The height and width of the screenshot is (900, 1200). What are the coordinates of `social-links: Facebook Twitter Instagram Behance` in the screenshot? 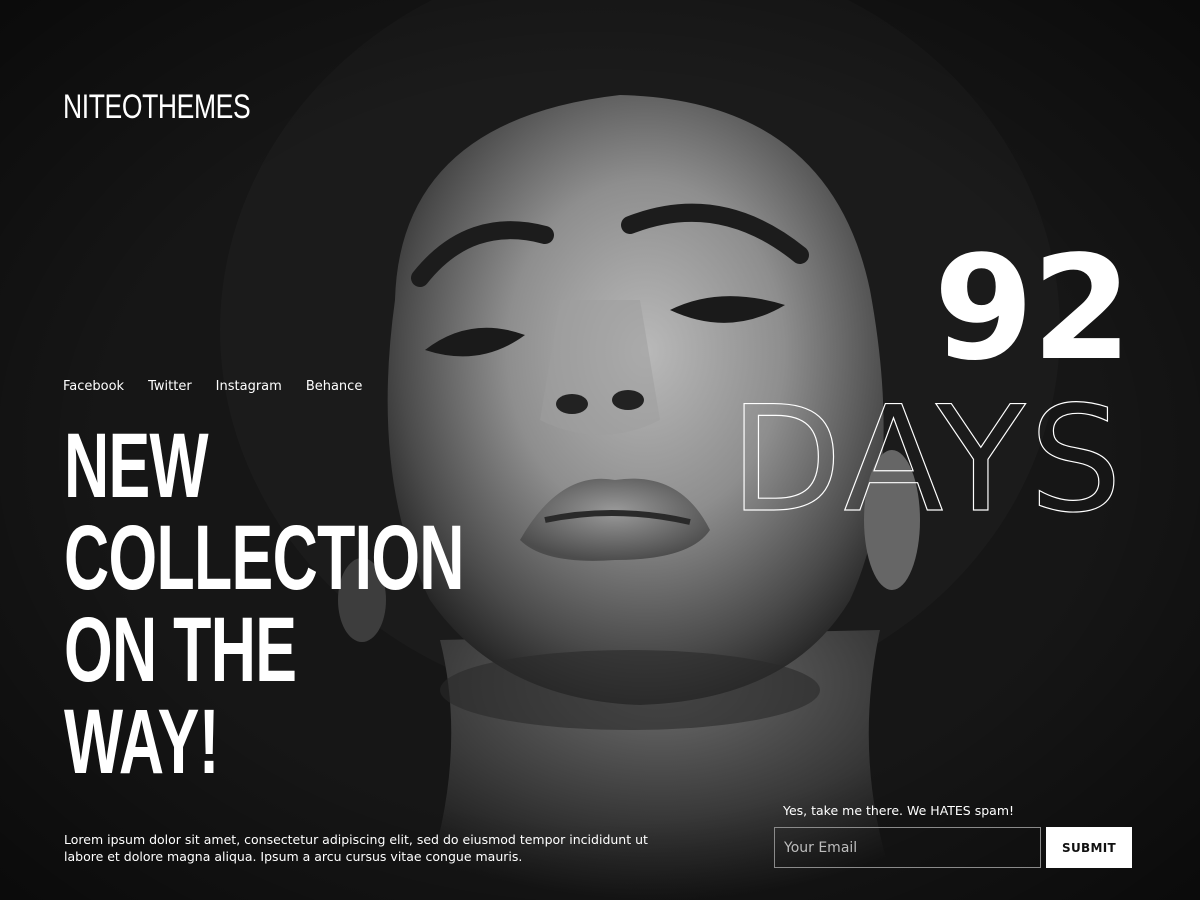 It's located at (224, 386).